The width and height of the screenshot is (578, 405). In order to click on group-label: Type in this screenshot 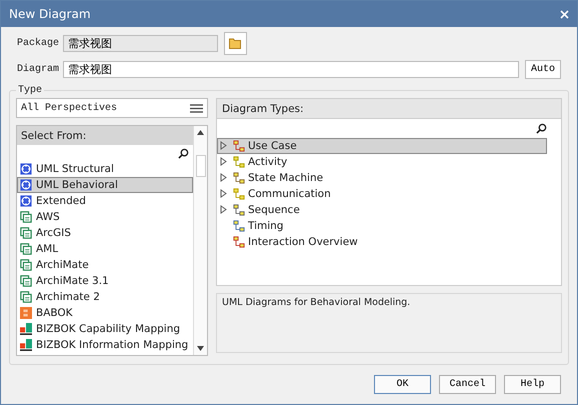, I will do `click(30, 90)`.